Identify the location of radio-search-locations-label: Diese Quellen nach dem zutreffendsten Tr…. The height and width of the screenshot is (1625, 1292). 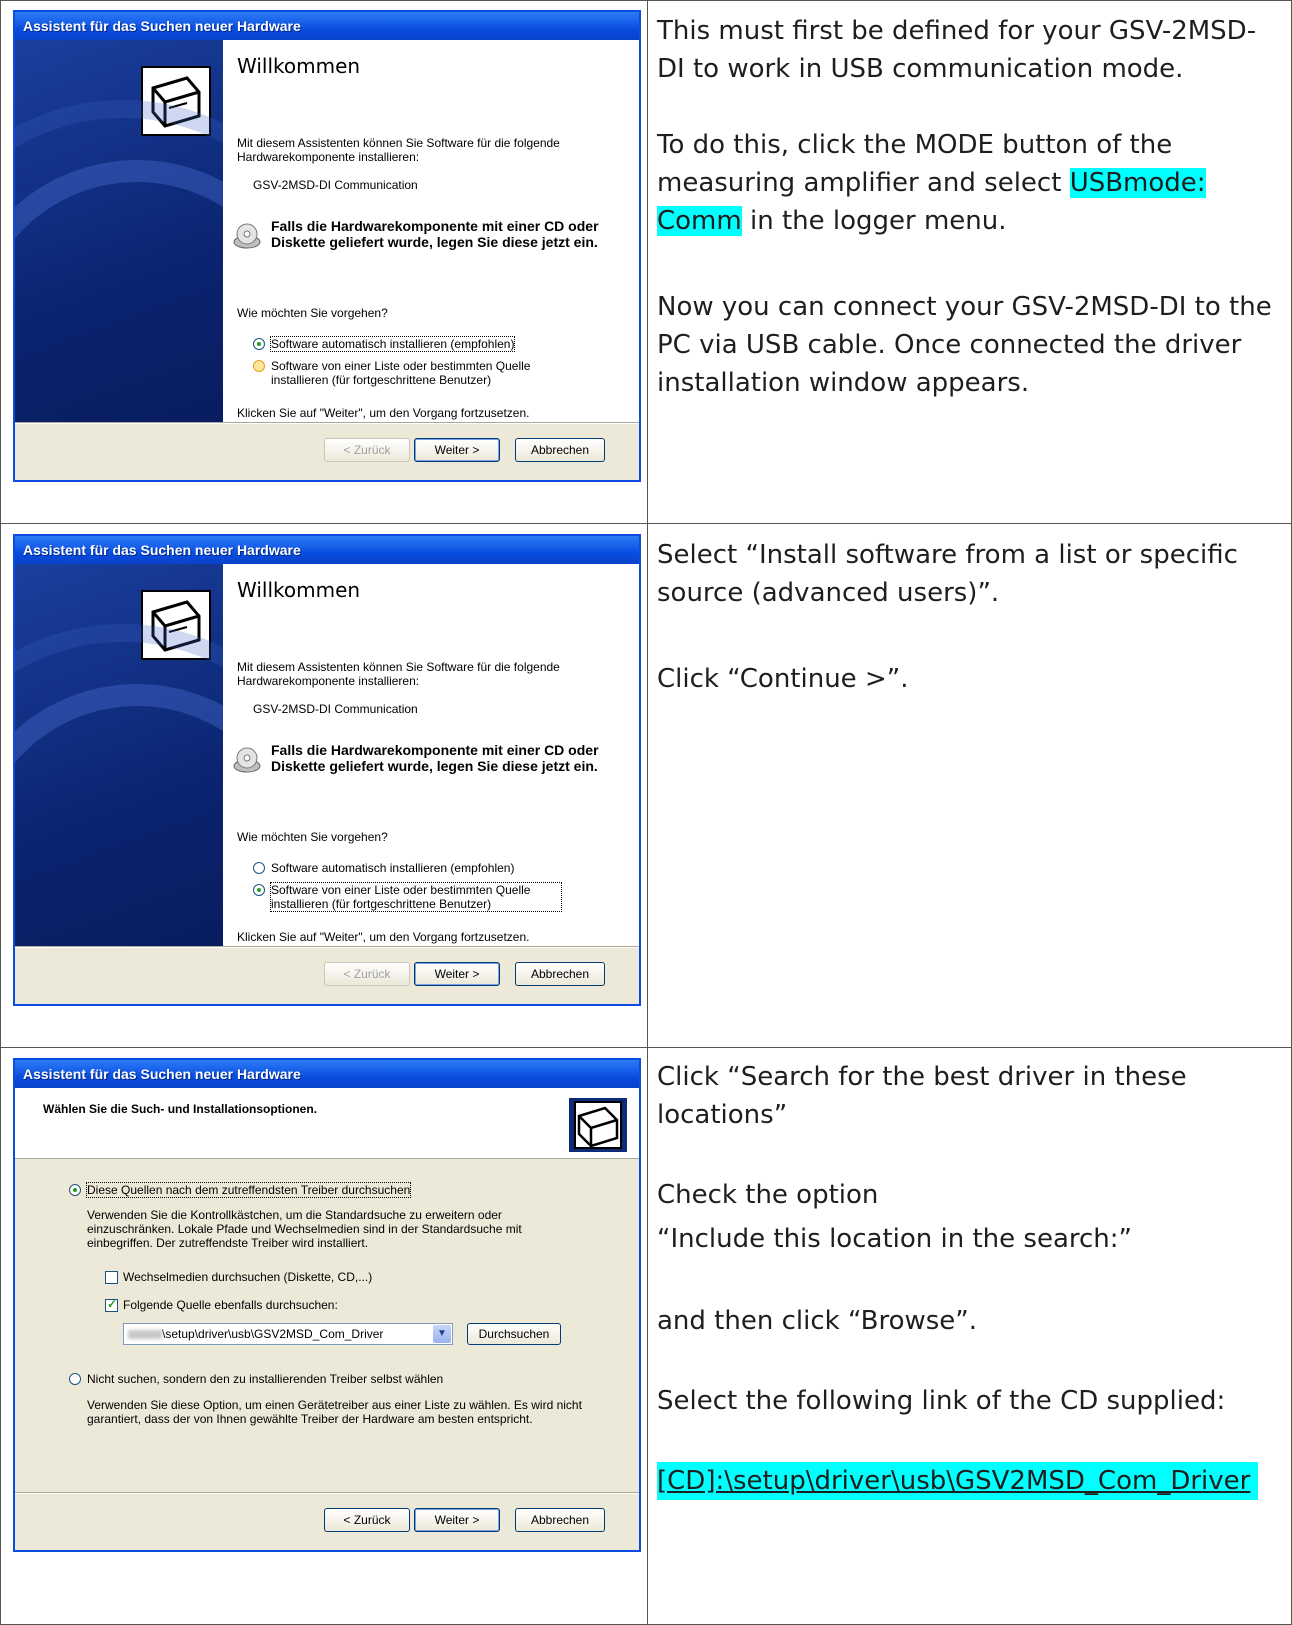
(248, 1190).